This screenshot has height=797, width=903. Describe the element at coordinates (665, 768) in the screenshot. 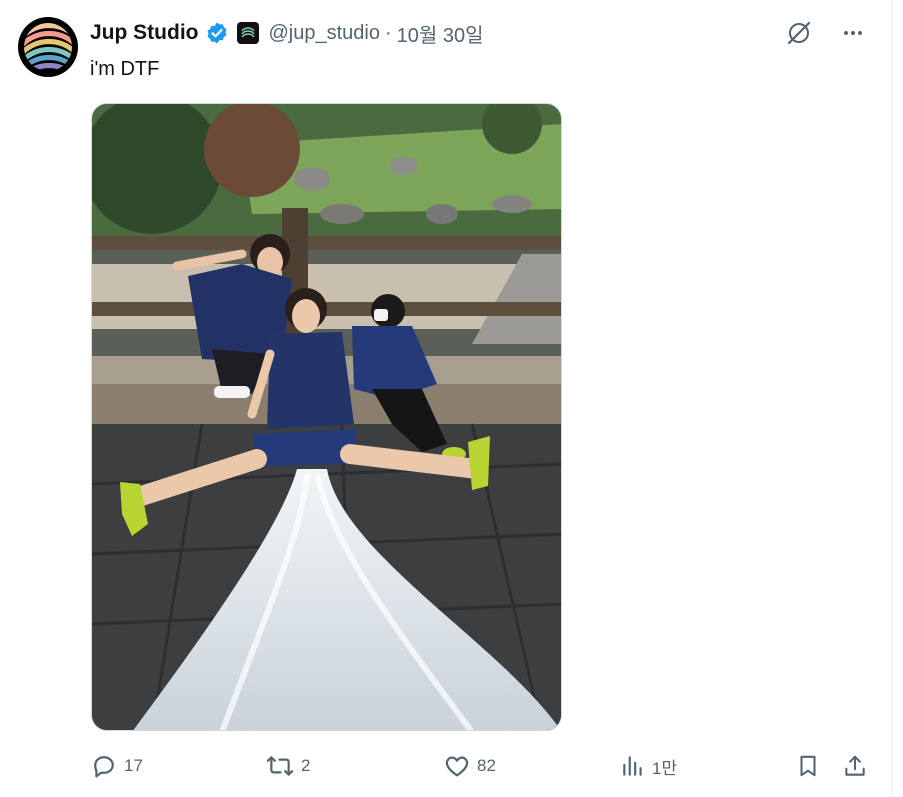

I see `views-count: 1만` at that location.